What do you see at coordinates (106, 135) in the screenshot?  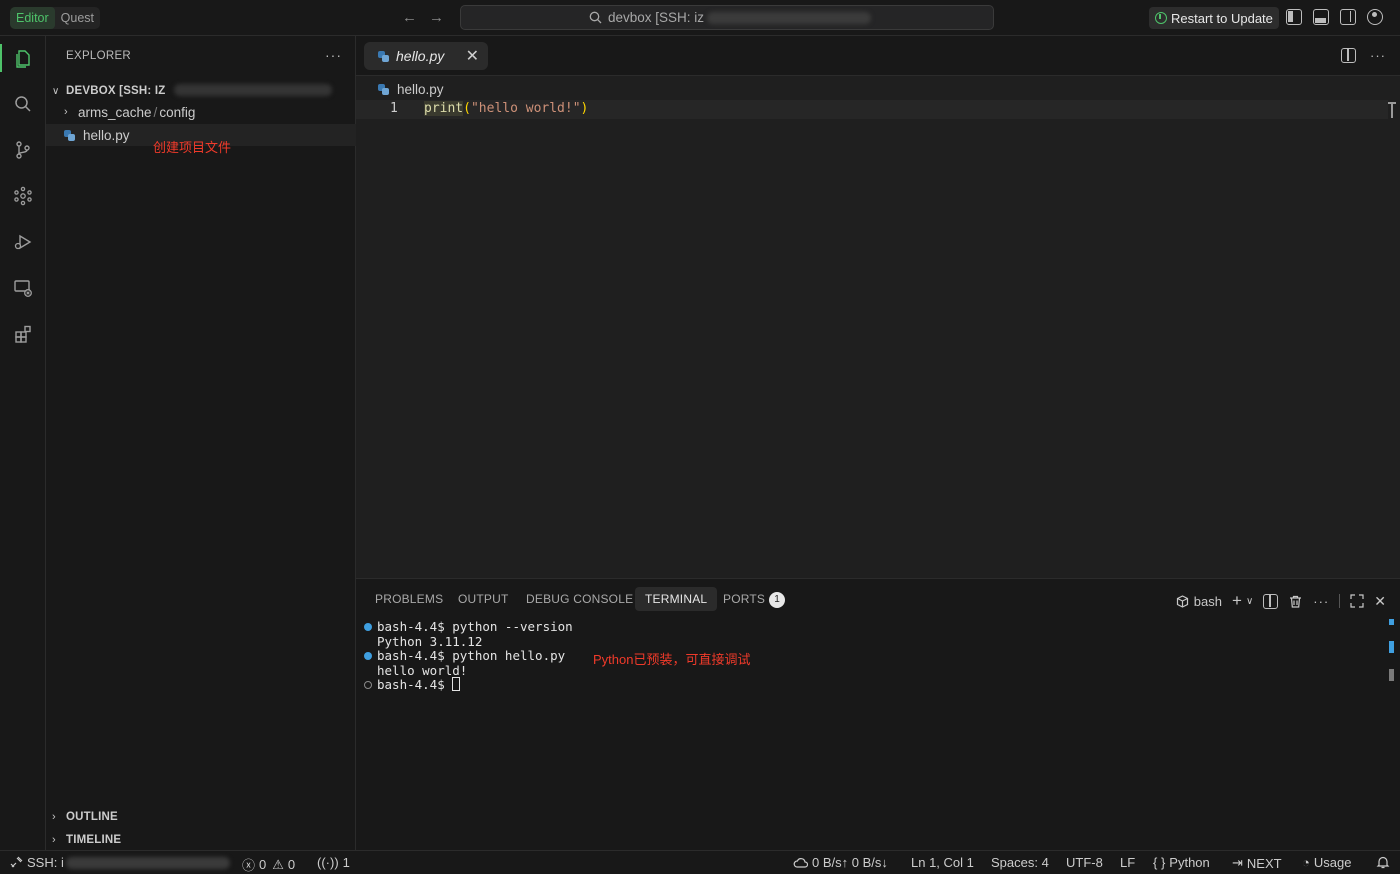 I see `file-name: hello.py` at bounding box center [106, 135].